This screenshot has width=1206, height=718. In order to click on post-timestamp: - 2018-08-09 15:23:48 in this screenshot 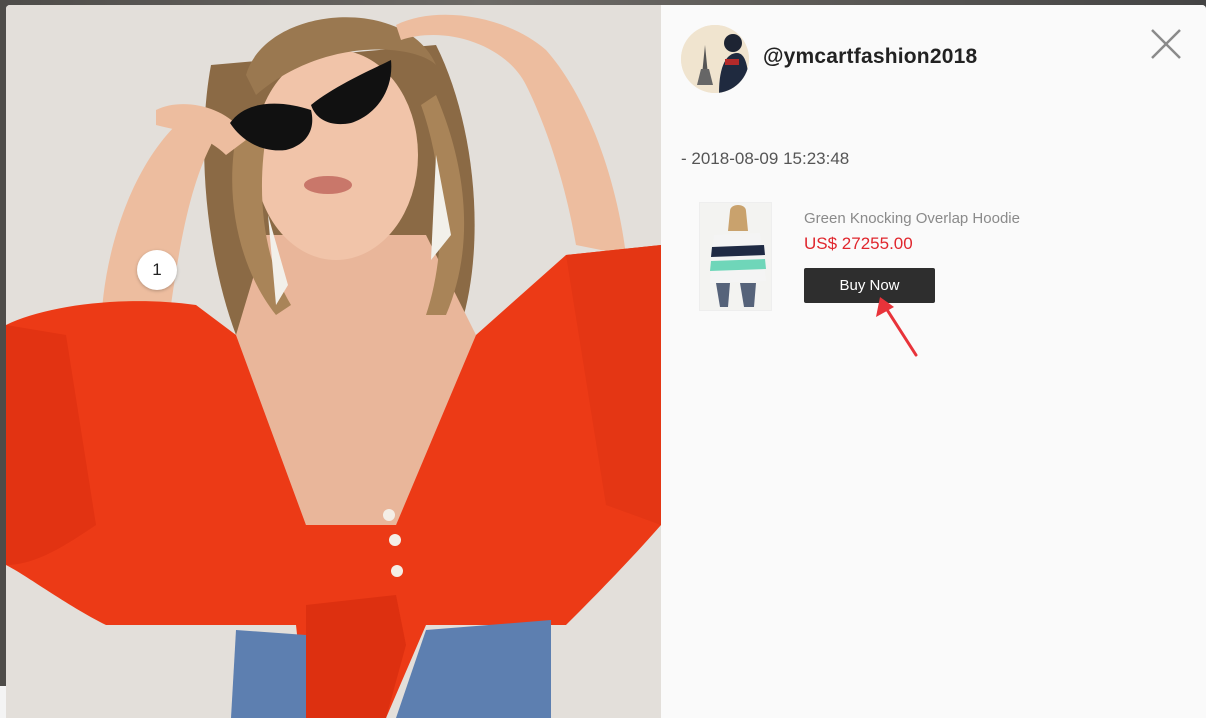, I will do `click(765, 158)`.